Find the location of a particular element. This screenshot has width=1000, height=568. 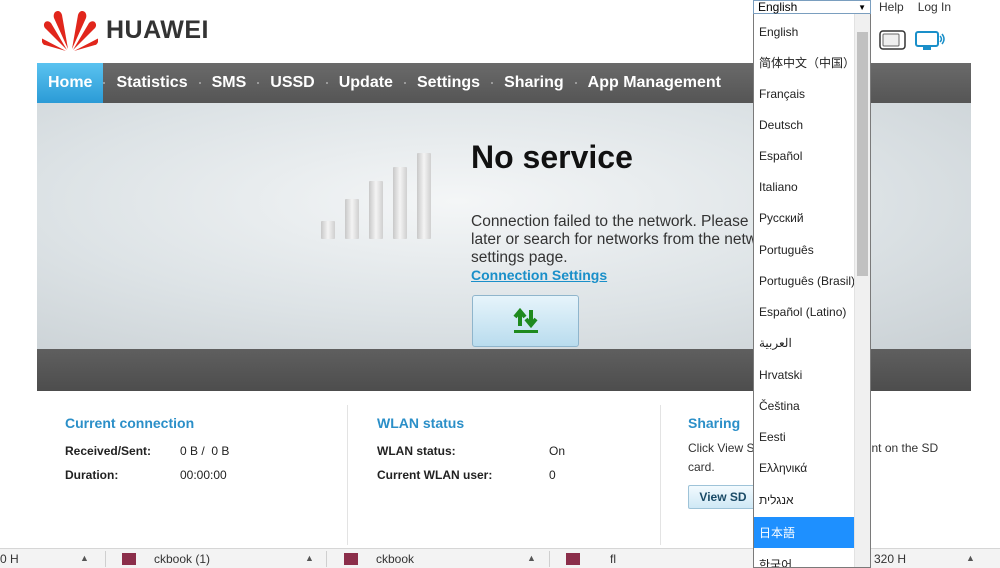

sharing-text-right: tent on the SD is located at coordinates (900, 448).